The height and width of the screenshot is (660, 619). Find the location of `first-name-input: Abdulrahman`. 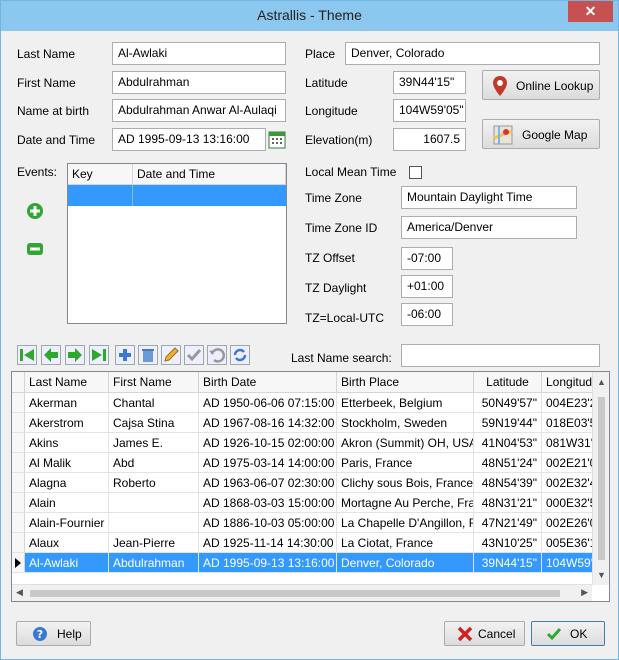

first-name-input: Abdulrahman is located at coordinates (199, 82).